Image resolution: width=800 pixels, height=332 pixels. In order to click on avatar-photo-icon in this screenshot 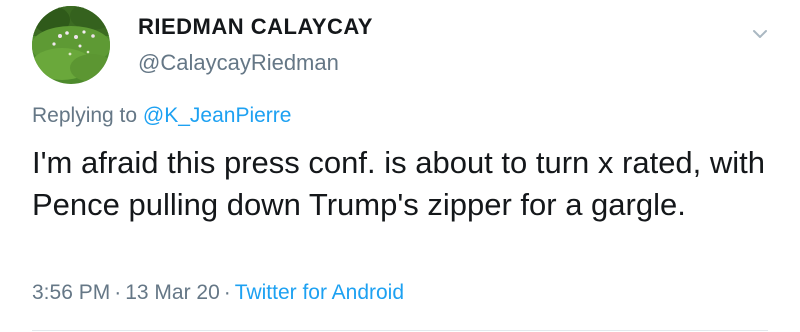, I will do `click(71, 45)`.